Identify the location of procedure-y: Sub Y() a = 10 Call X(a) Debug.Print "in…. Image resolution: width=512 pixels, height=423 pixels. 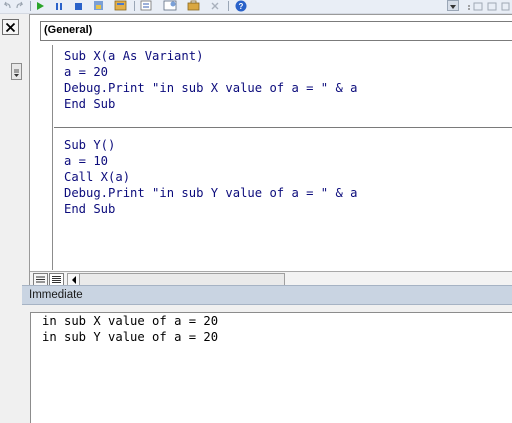
(206, 172).